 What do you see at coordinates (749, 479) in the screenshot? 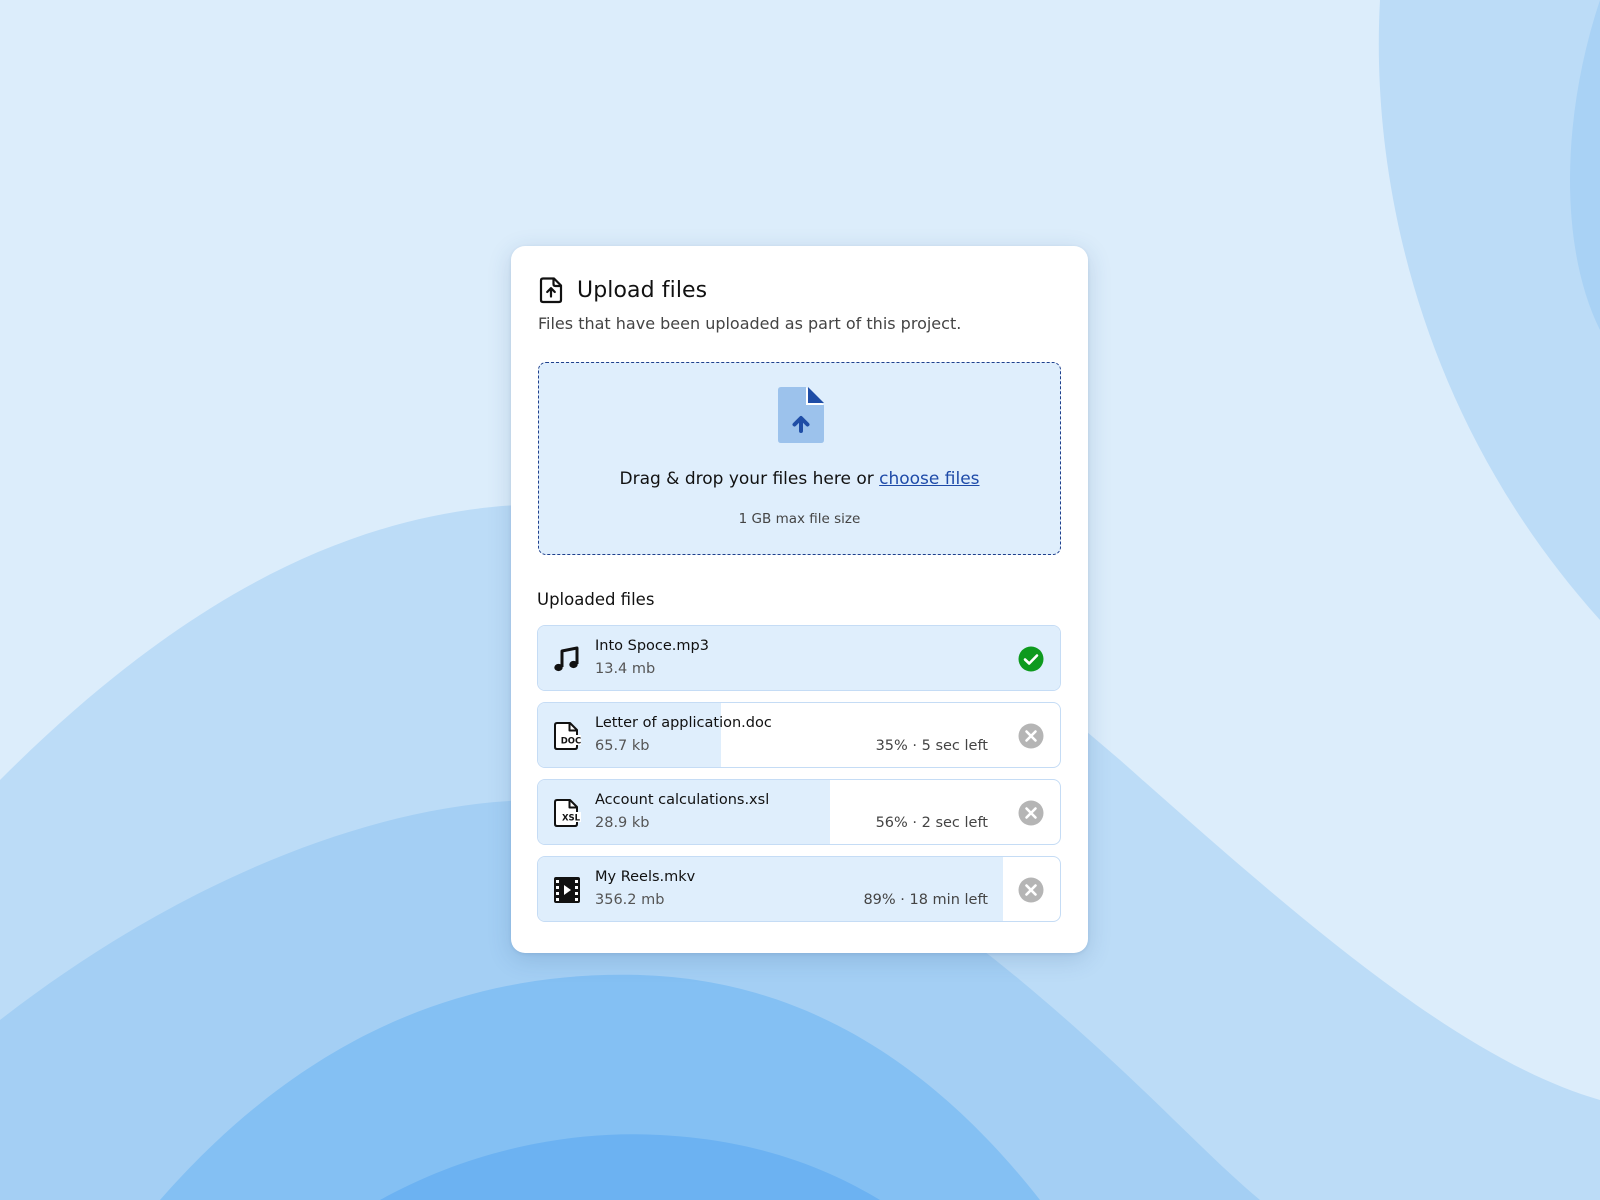
I see `dropzone-text: Drag & drop your files here or` at bounding box center [749, 479].